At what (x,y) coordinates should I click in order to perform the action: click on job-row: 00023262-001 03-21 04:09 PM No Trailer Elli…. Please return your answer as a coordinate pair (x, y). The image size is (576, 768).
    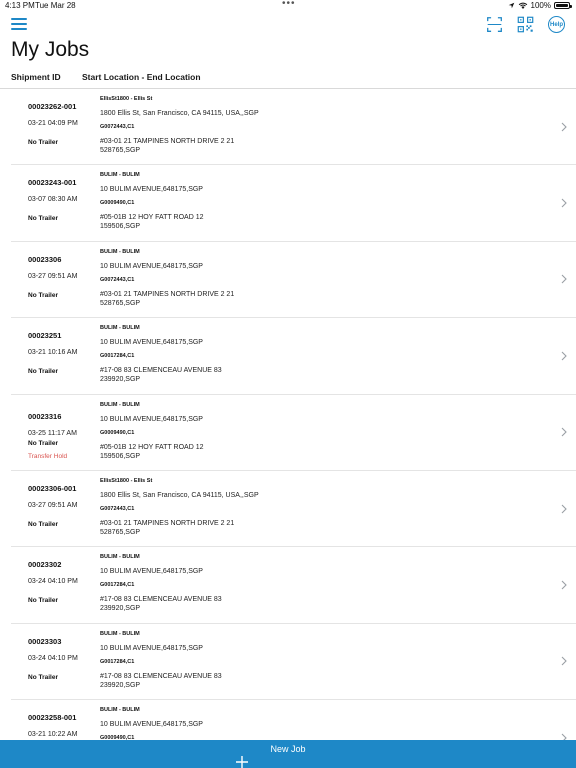
    Looking at the image, I should click on (293, 127).